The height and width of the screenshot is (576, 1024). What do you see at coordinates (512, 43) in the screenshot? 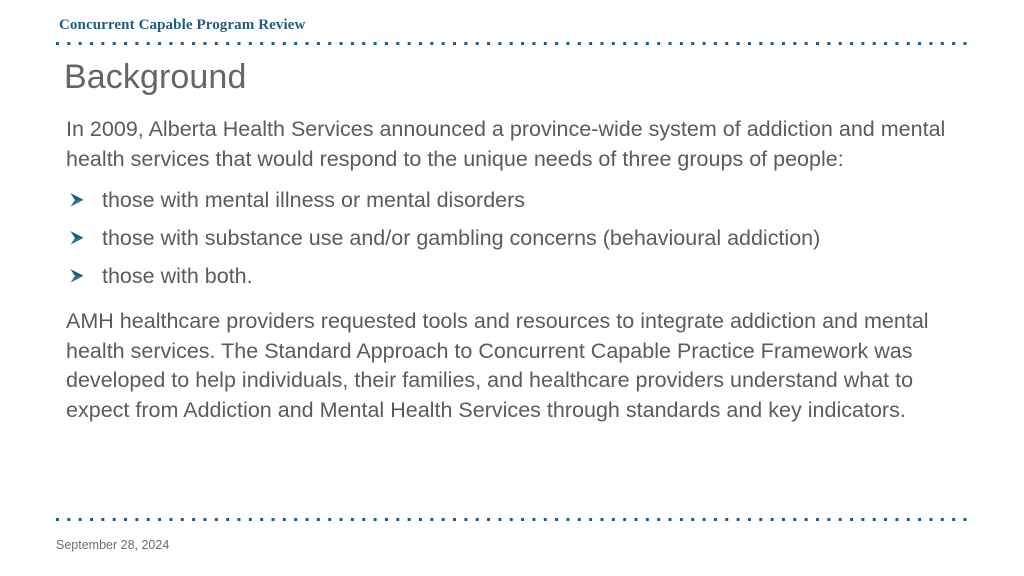
I see `header-dotted-divider` at bounding box center [512, 43].